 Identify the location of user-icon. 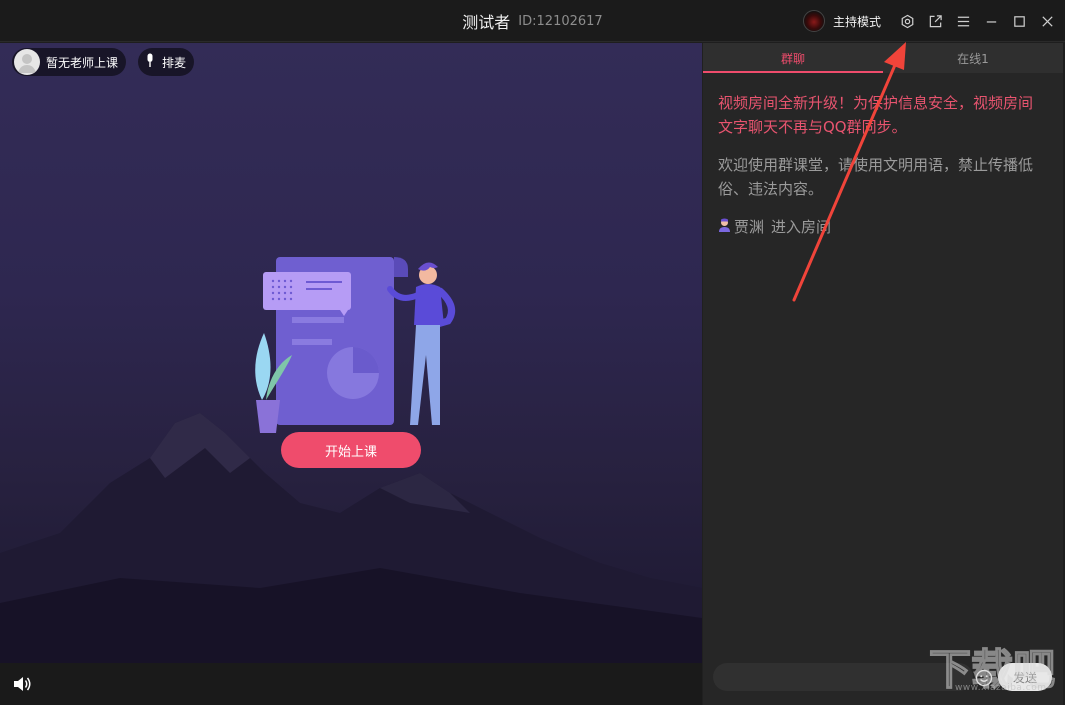
(724, 227).